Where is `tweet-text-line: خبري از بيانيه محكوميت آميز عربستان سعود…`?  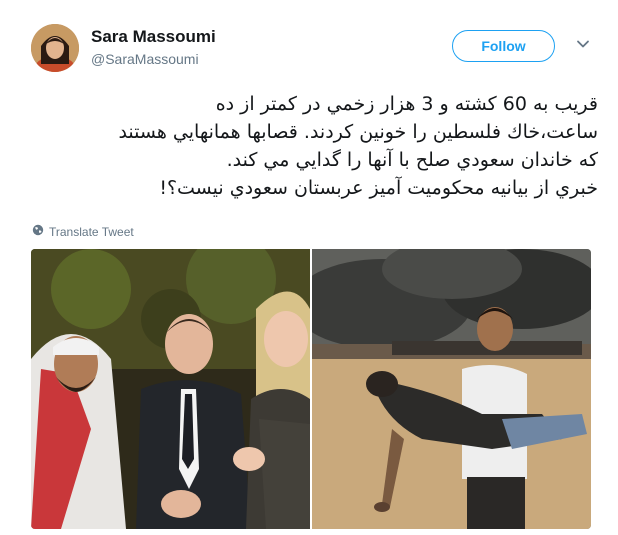
tweet-text-line: خبري از بيانيه محكوميت آميز عربستان سعود… is located at coordinates (378, 188).